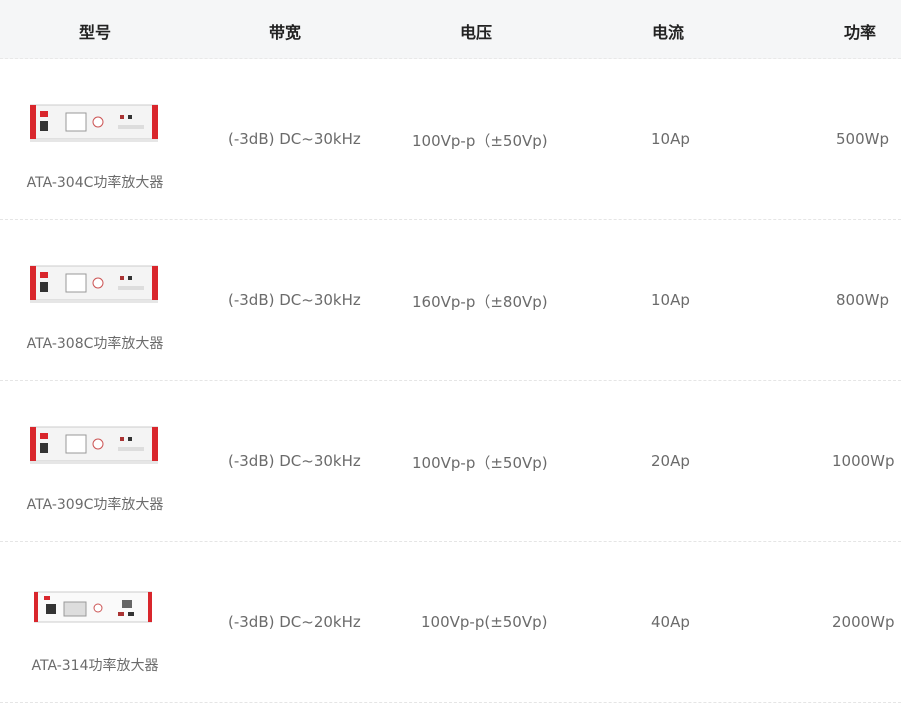 The image size is (901, 705). Describe the element at coordinates (95, 343) in the screenshot. I see `model-name: ATA-308C功率放大器` at that location.